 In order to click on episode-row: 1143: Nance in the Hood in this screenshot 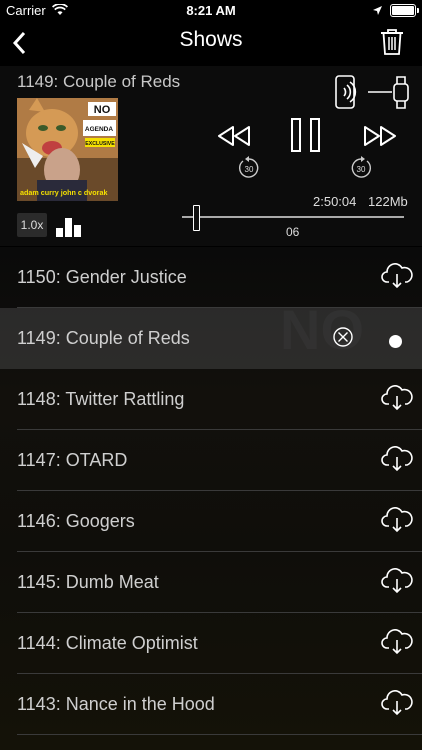, I will do `click(211, 704)`.